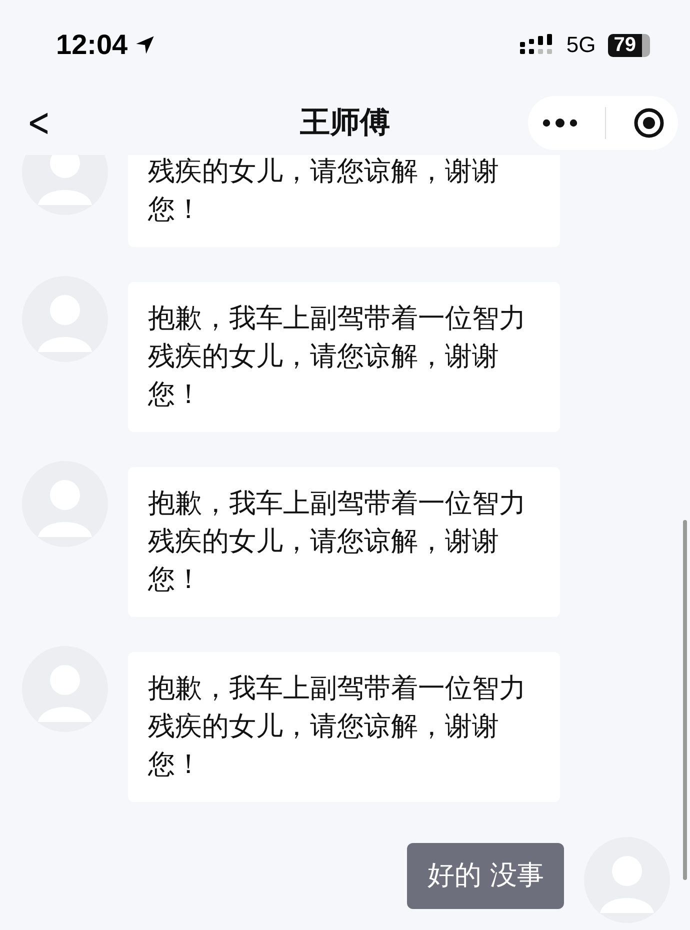 This screenshot has width=690, height=930. Describe the element at coordinates (629, 45) in the screenshot. I see `battery-indicator: 79` at that location.